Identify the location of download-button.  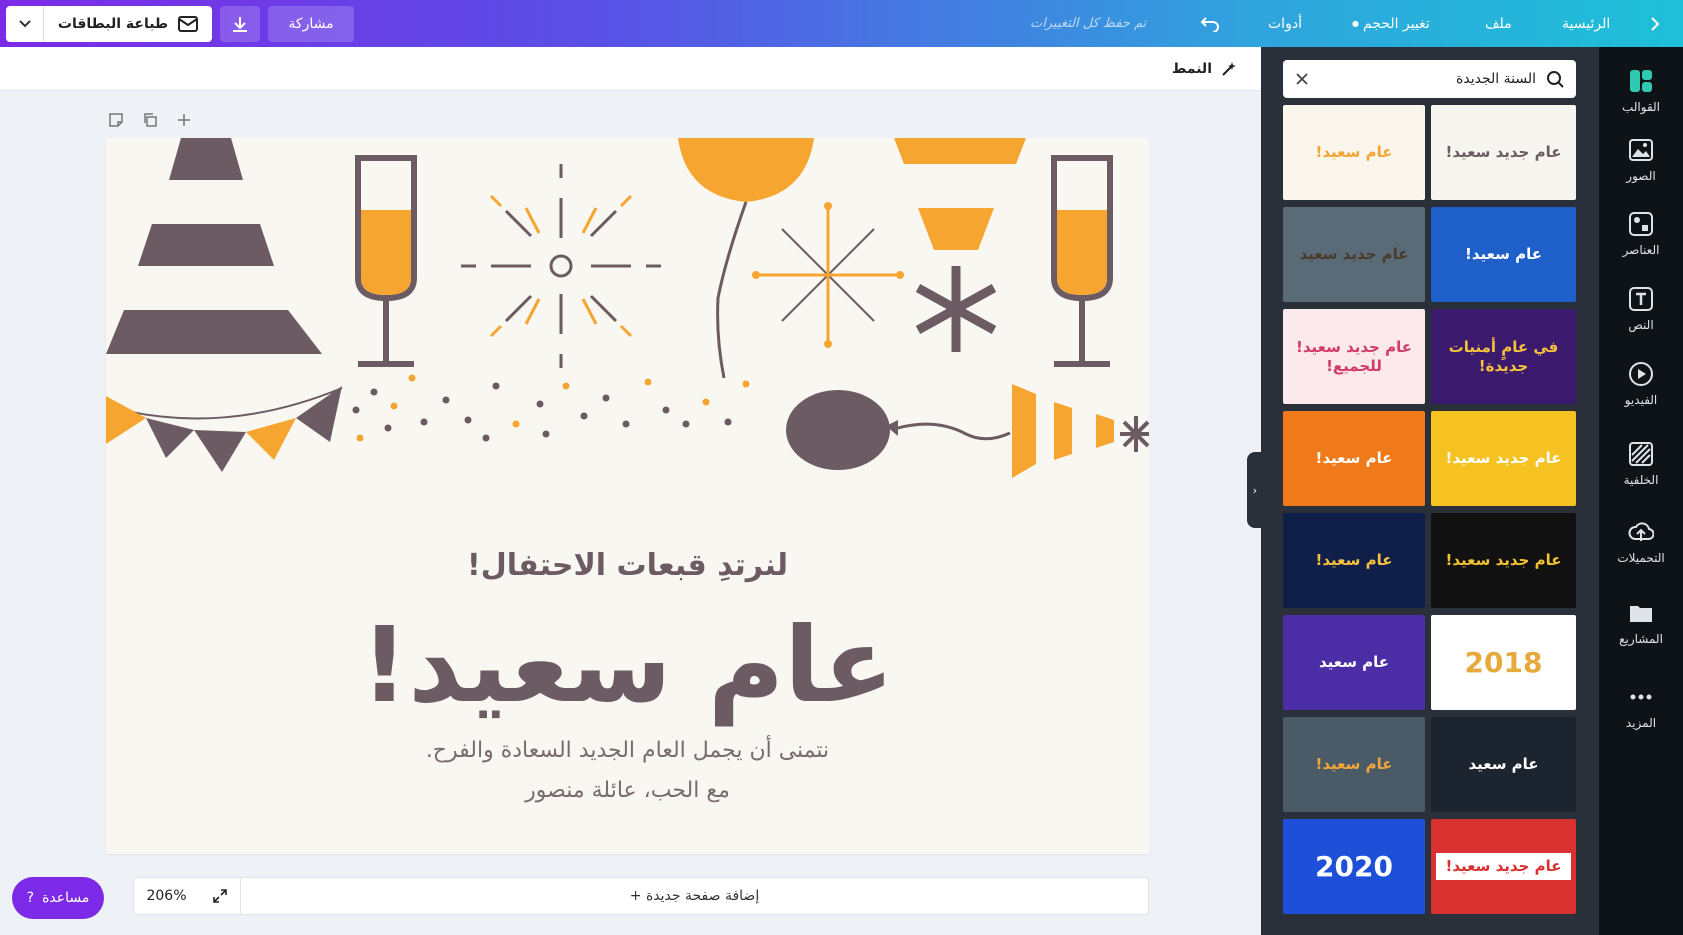
(240, 24).